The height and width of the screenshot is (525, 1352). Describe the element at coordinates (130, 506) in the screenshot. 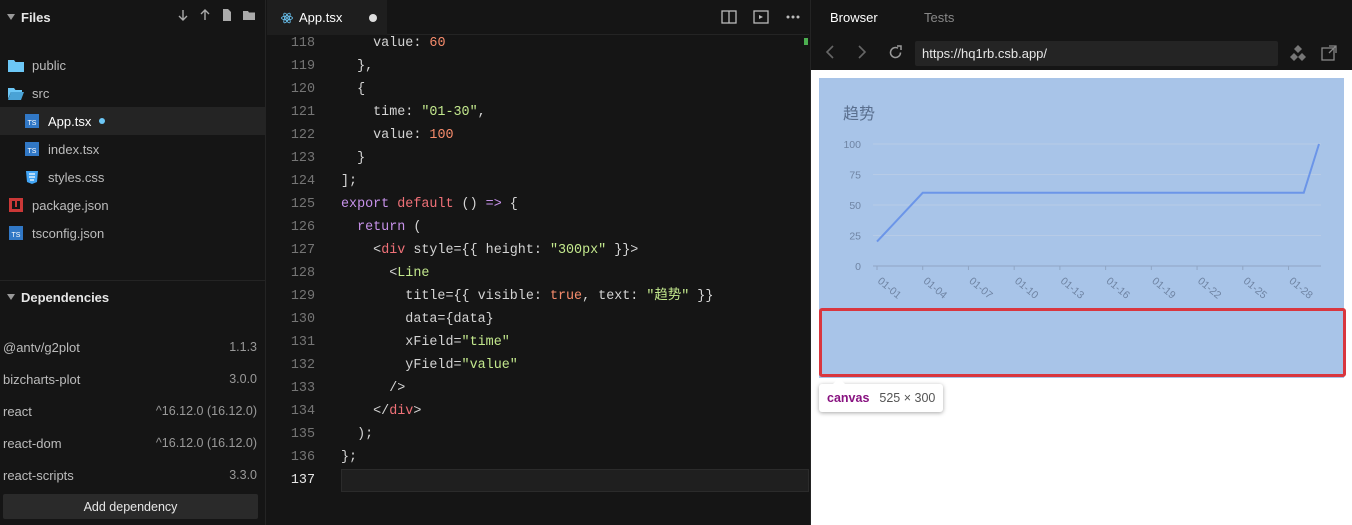

I see `add-dependency-button: Add dependency` at that location.